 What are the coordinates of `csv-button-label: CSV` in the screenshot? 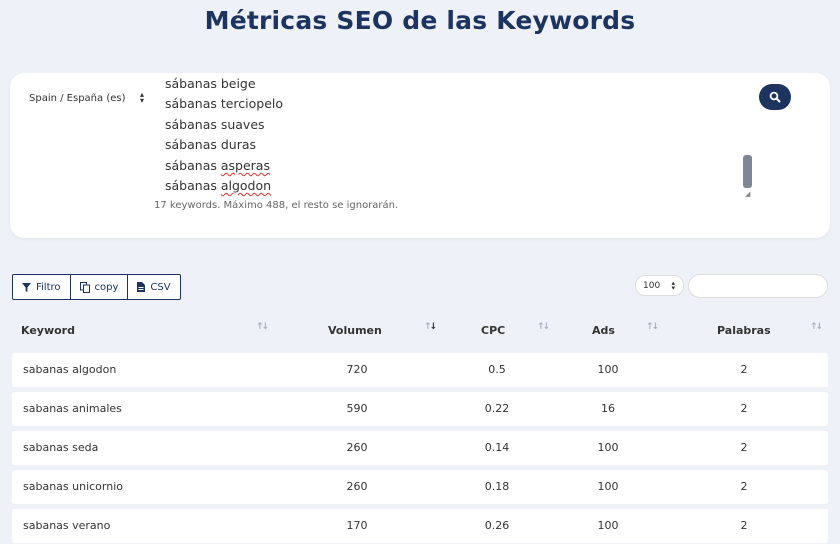 It's located at (160, 287).